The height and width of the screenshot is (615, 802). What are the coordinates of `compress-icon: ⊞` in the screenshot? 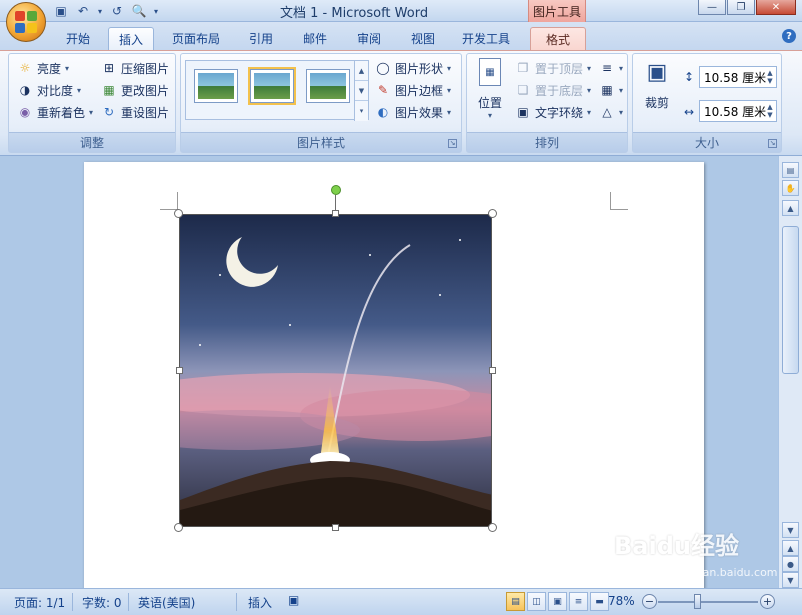 It's located at (109, 68).